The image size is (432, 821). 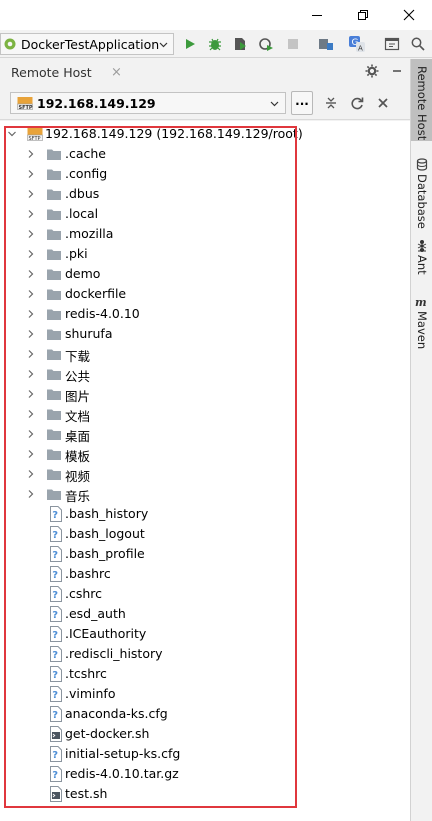 I want to click on close-window-button, so click(x=409, y=15).